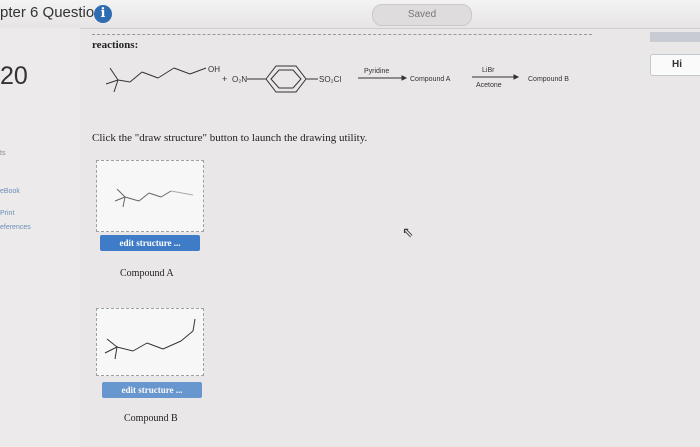  Describe the element at coordinates (350, 14) in the screenshot. I see `top-bar: pter 6 Questions i Saved` at that location.